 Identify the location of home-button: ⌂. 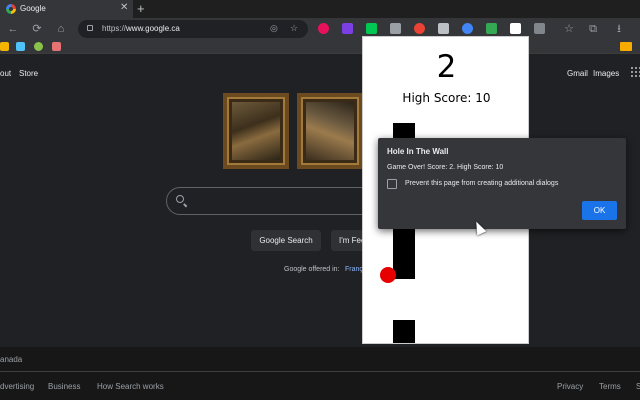
(61, 29).